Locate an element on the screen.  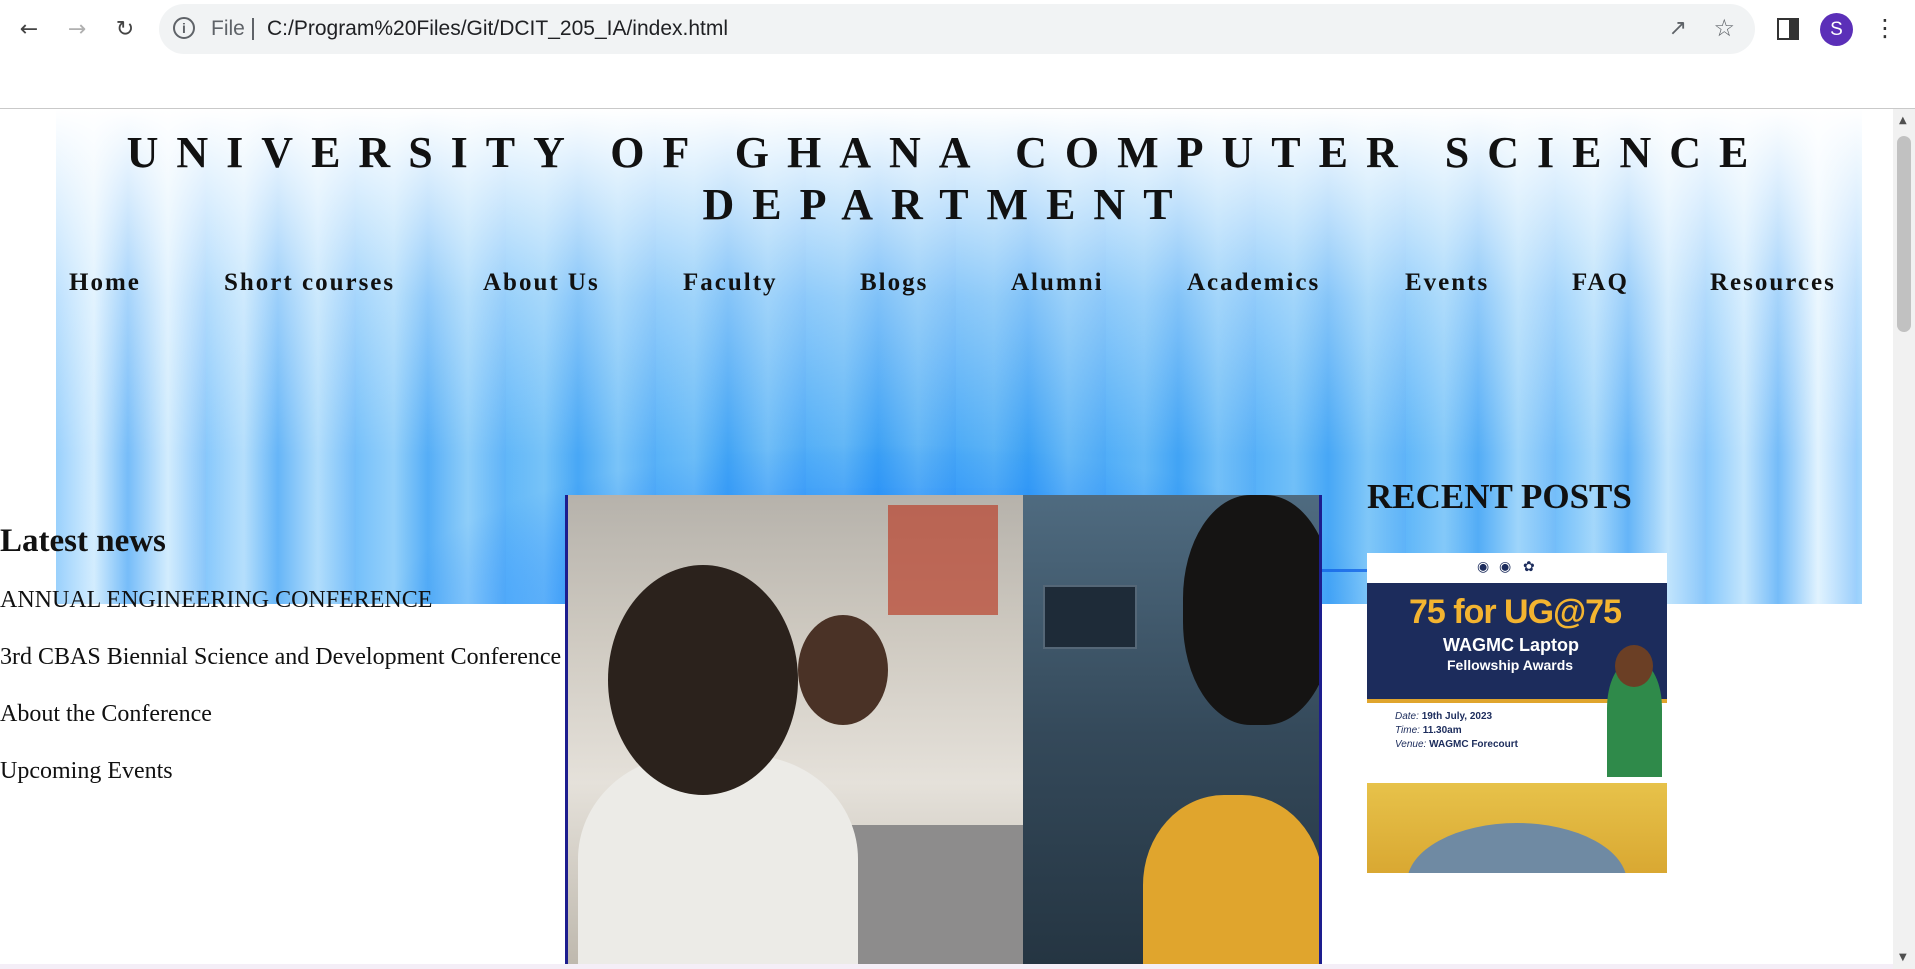
poster-logo-strip: ◉ ◉ ✿ is located at coordinates (1517, 568).